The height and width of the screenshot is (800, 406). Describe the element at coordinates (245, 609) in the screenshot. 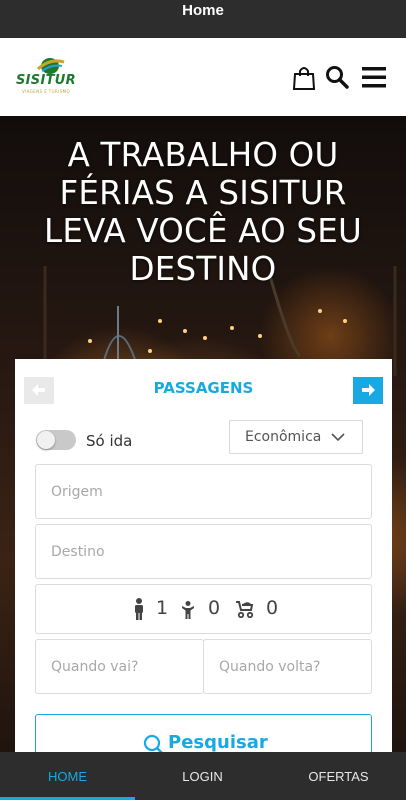

I see `stroller-icon` at that location.